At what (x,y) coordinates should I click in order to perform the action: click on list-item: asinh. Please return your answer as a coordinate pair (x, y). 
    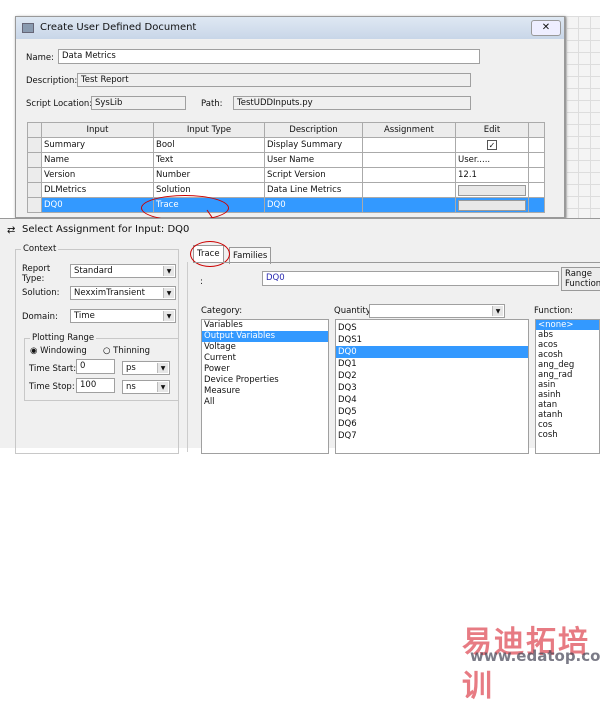
    Looking at the image, I should click on (567, 395).